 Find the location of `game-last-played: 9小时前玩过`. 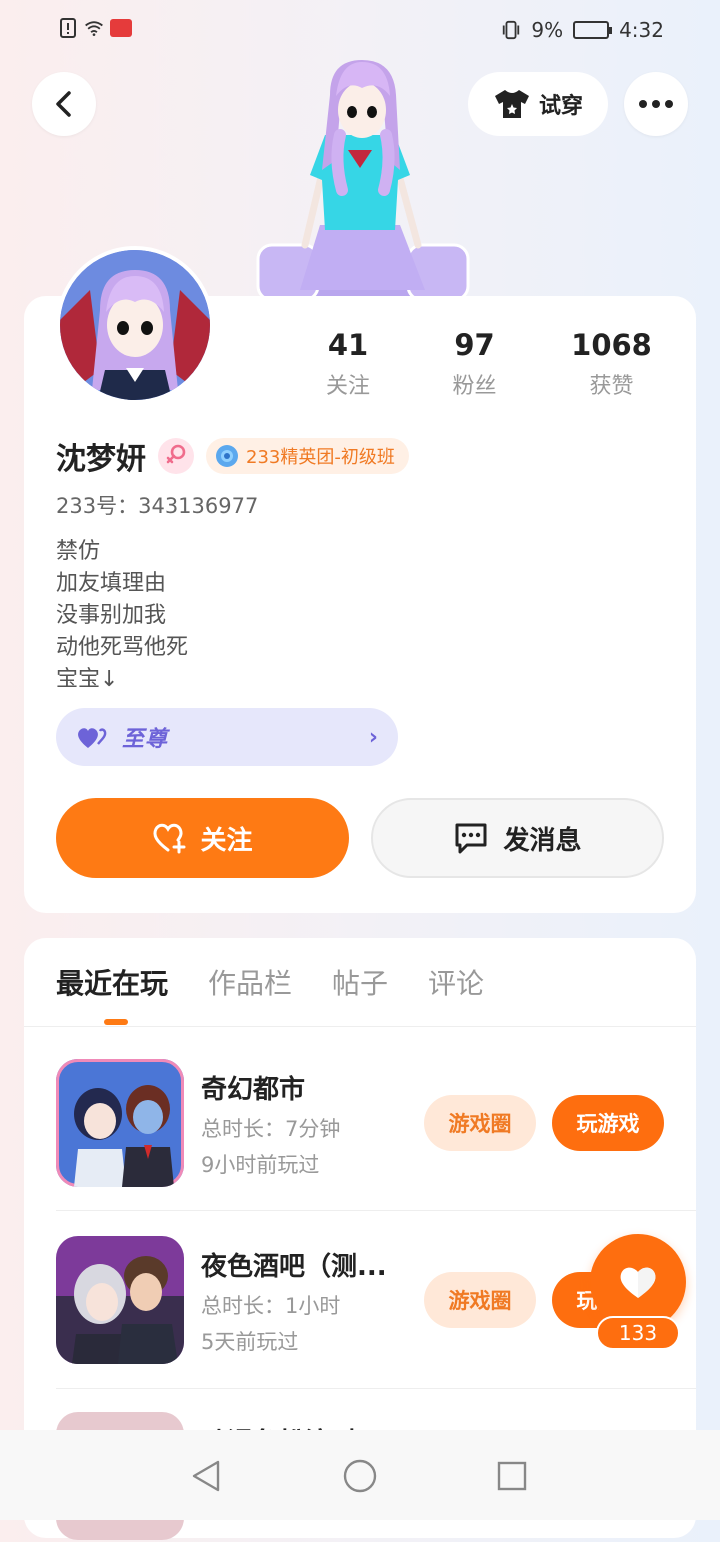

game-last-played: 9小时前玩过 is located at coordinates (260, 1165).